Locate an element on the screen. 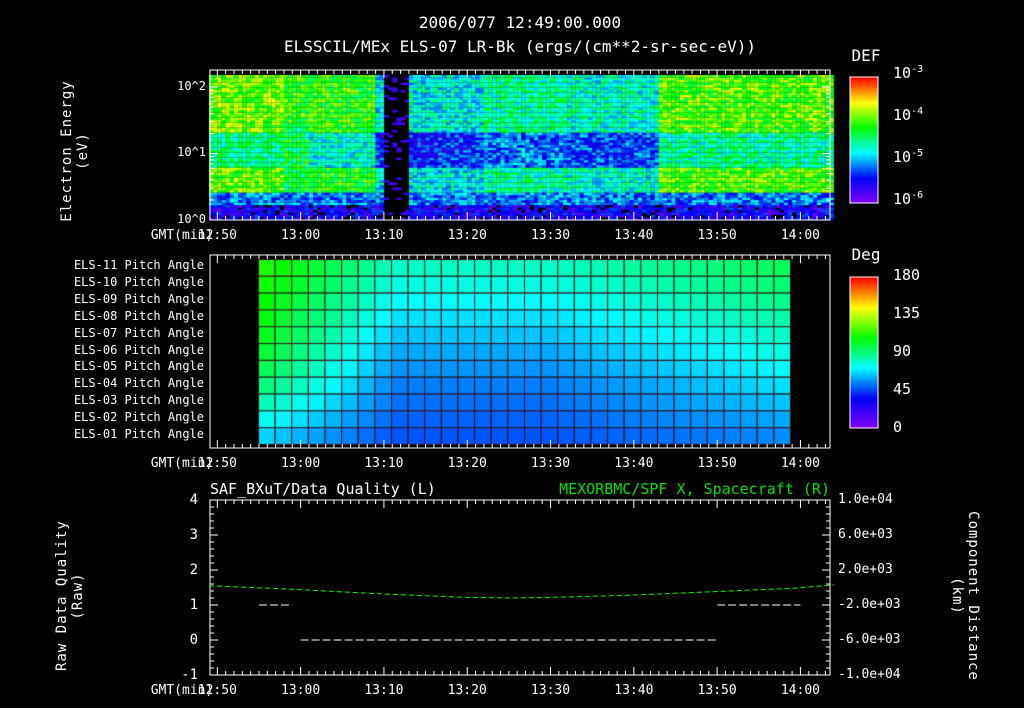  timestamp-title: 2006/077 12:49:00.000 is located at coordinates (520, 22).